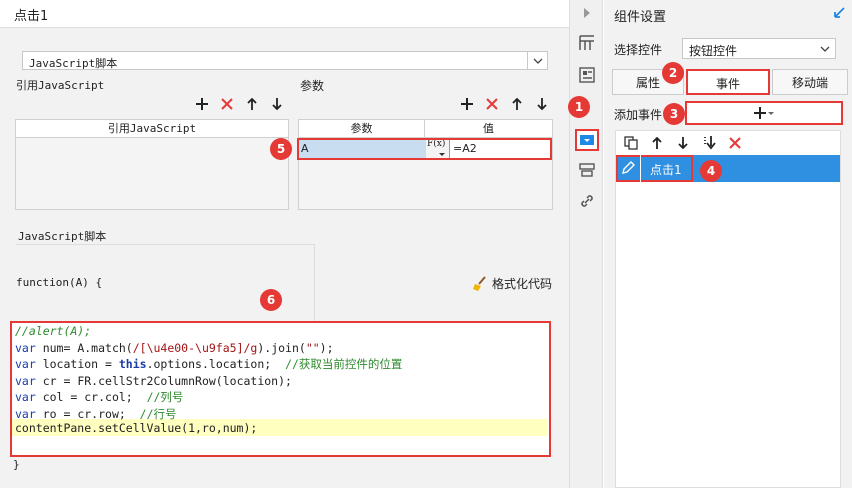 This screenshot has width=852, height=488. Describe the element at coordinates (62, 236) in the screenshot. I see `script-section-label: JavaScript脚本` at that location.